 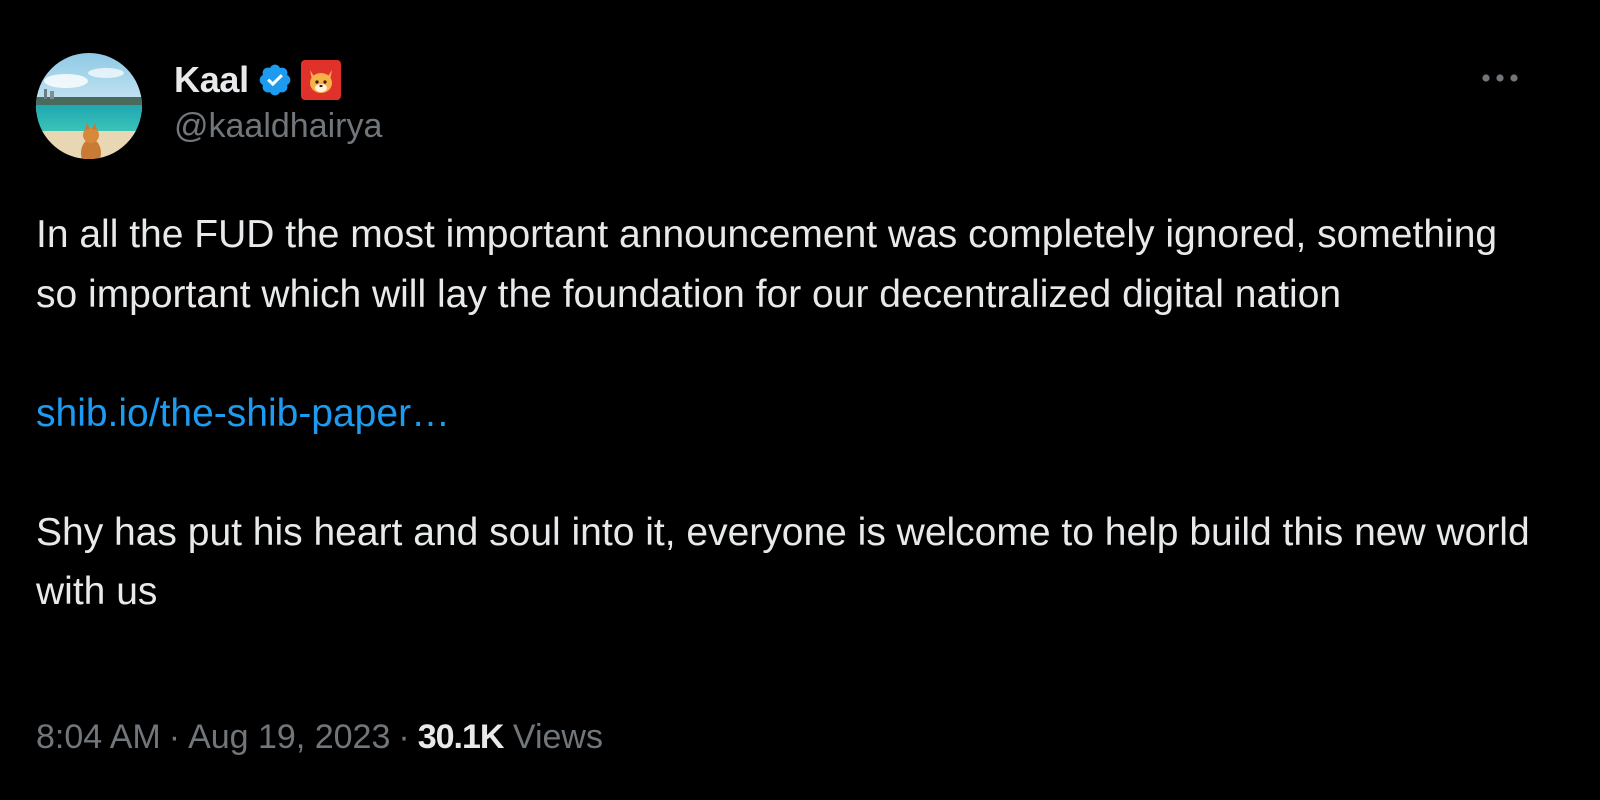 I want to click on shiba-inu-badge-icon, so click(x=320, y=80).